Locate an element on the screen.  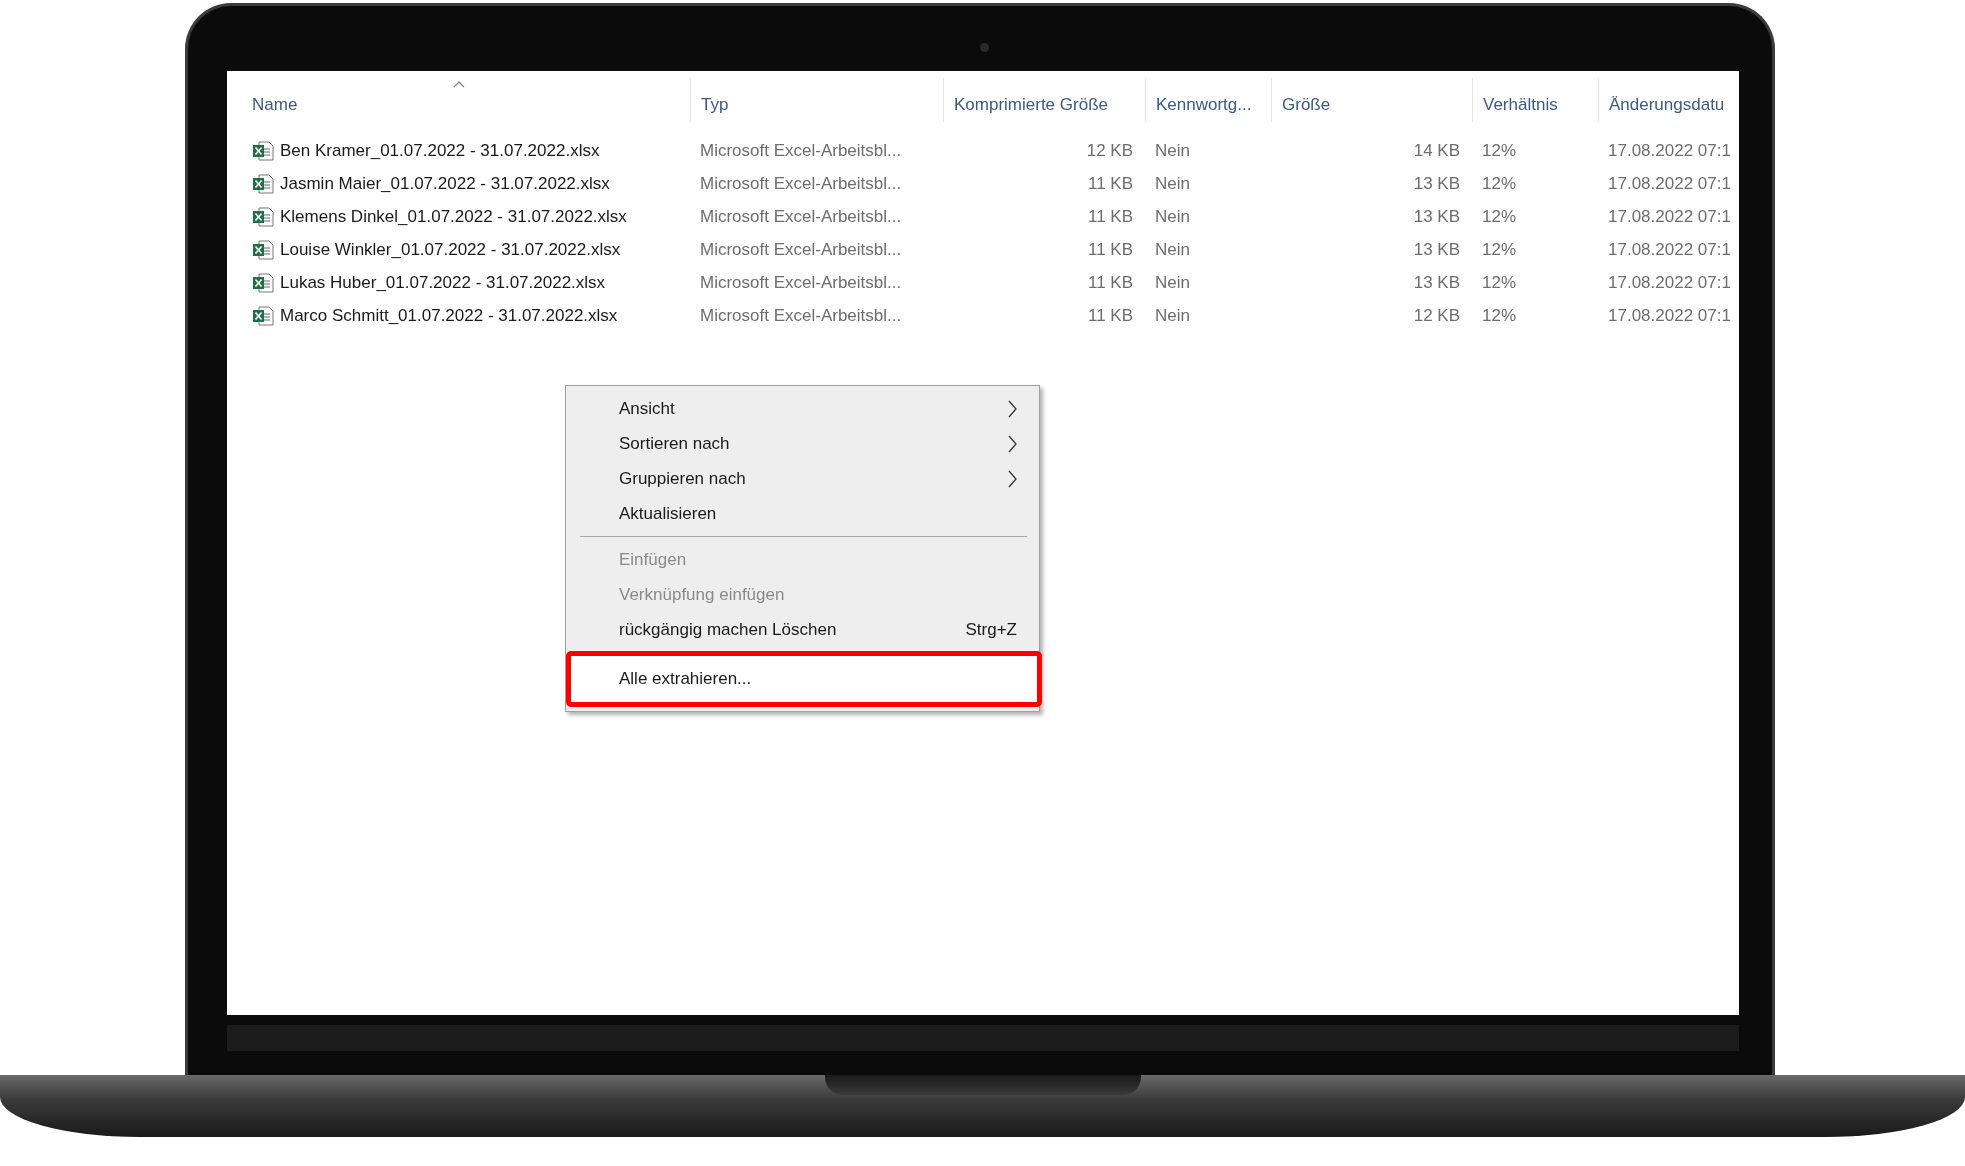
shortcut-label: Strg+Z is located at coordinates (991, 629).